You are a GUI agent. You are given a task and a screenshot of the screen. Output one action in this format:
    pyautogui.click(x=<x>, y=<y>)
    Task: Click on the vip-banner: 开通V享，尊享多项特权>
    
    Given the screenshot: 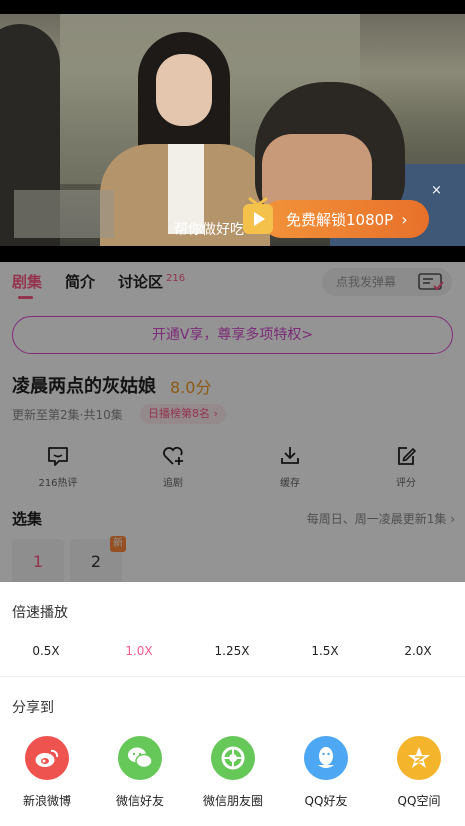 What is the action you would take?
    pyautogui.click(x=232, y=335)
    